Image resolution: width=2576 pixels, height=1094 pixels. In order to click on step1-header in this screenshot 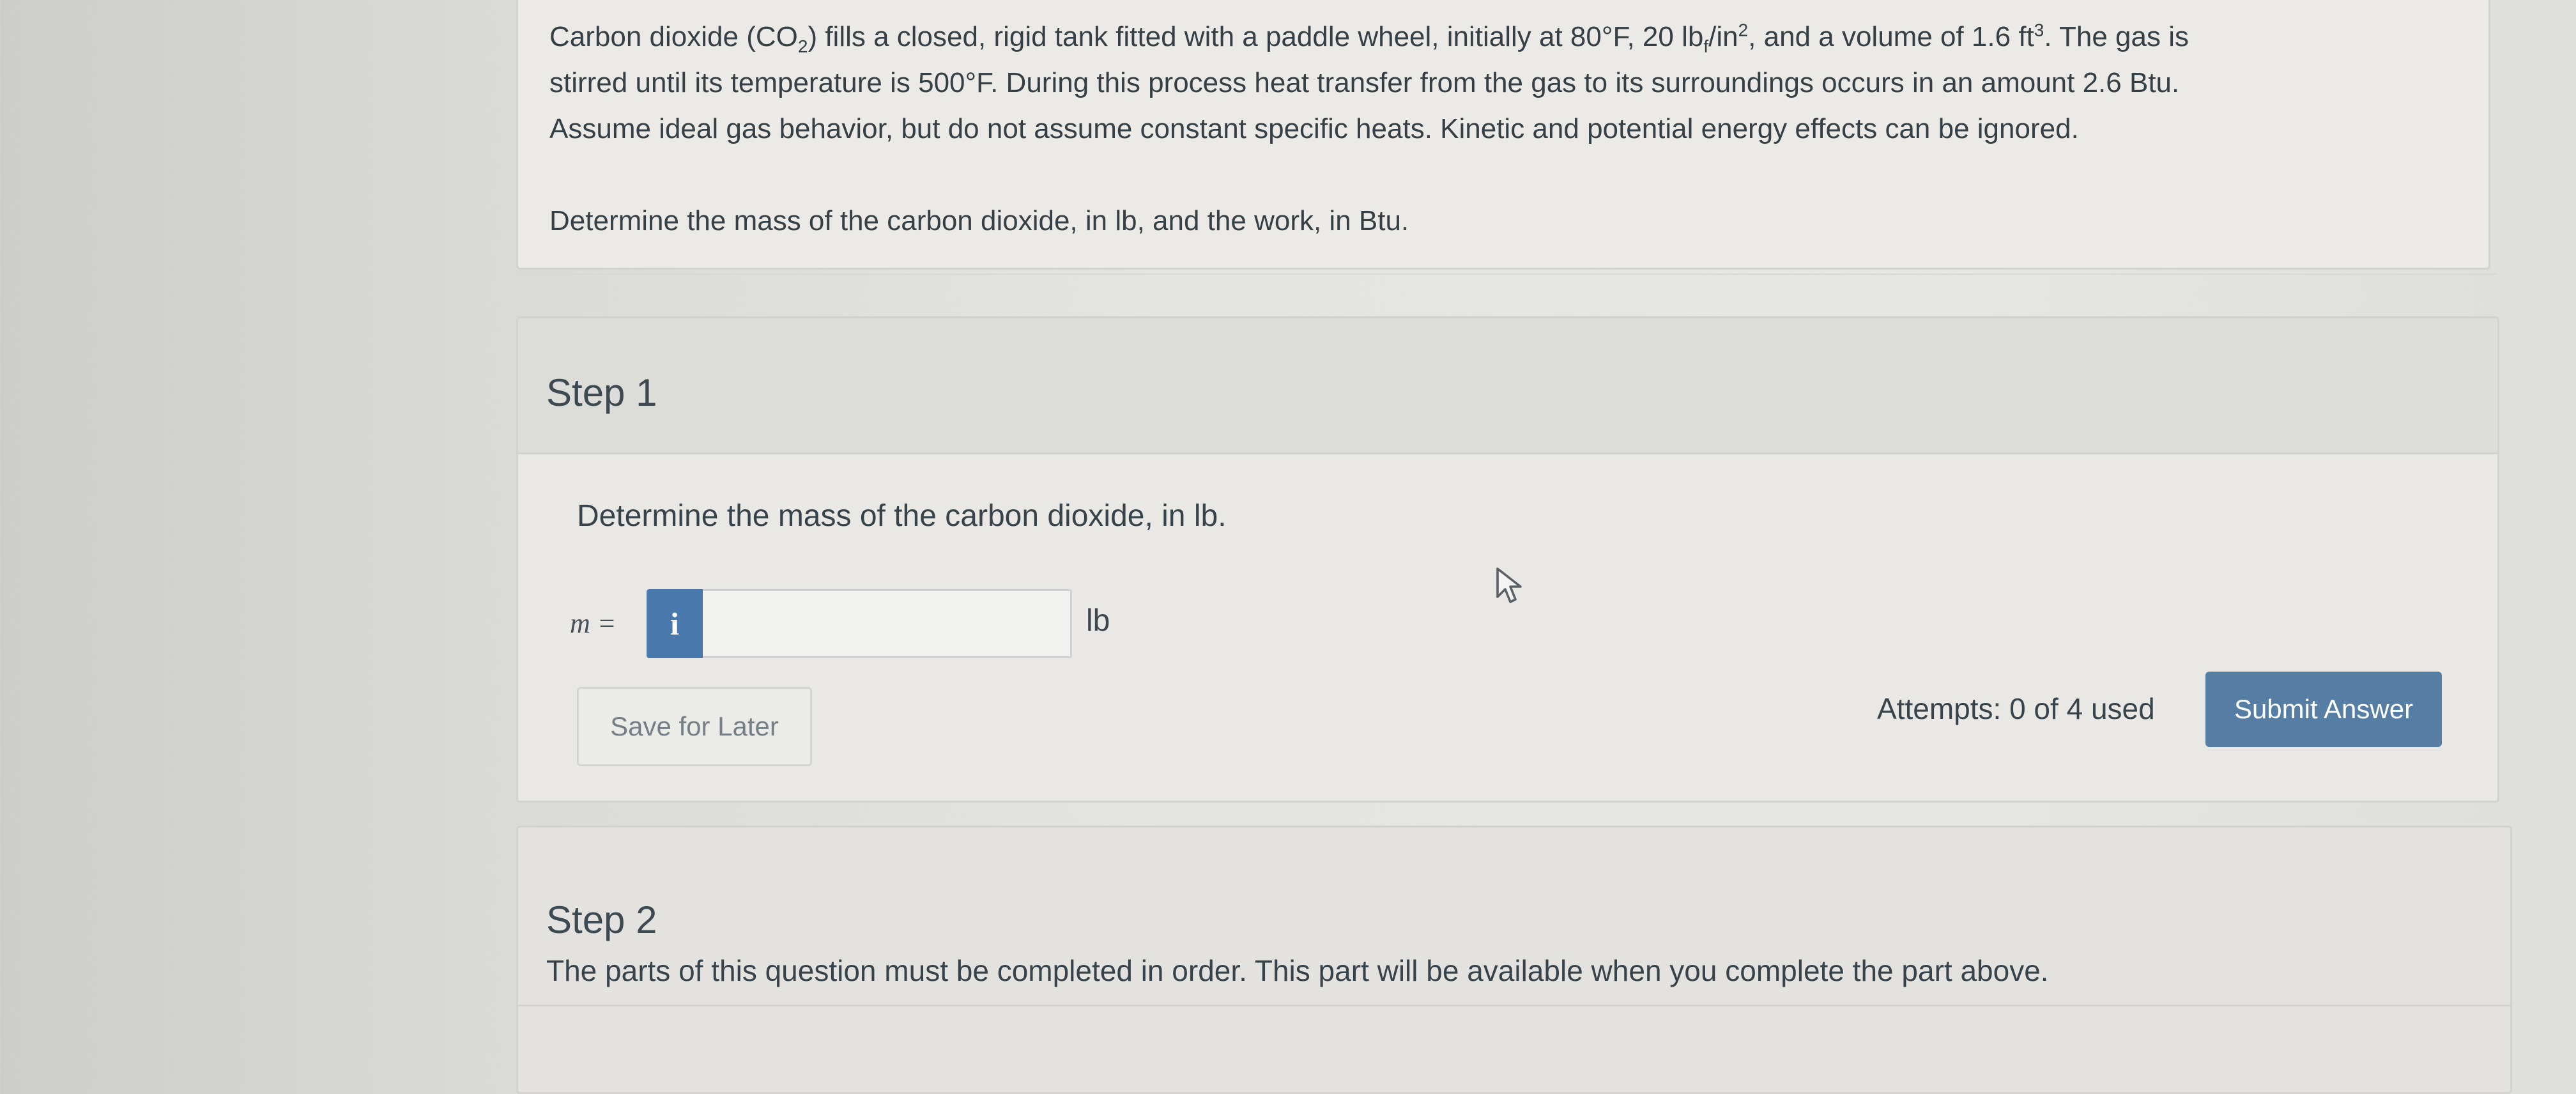, I will do `click(1507, 387)`.